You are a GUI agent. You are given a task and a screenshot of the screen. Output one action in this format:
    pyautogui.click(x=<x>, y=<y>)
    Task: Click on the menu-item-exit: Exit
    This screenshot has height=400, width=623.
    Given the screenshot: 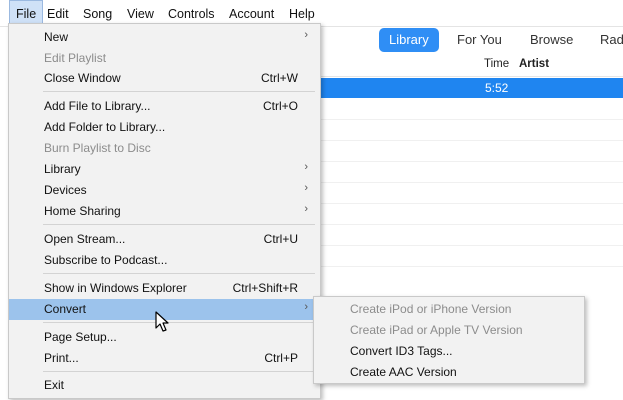 What is the action you would take?
    pyautogui.click(x=164, y=385)
    